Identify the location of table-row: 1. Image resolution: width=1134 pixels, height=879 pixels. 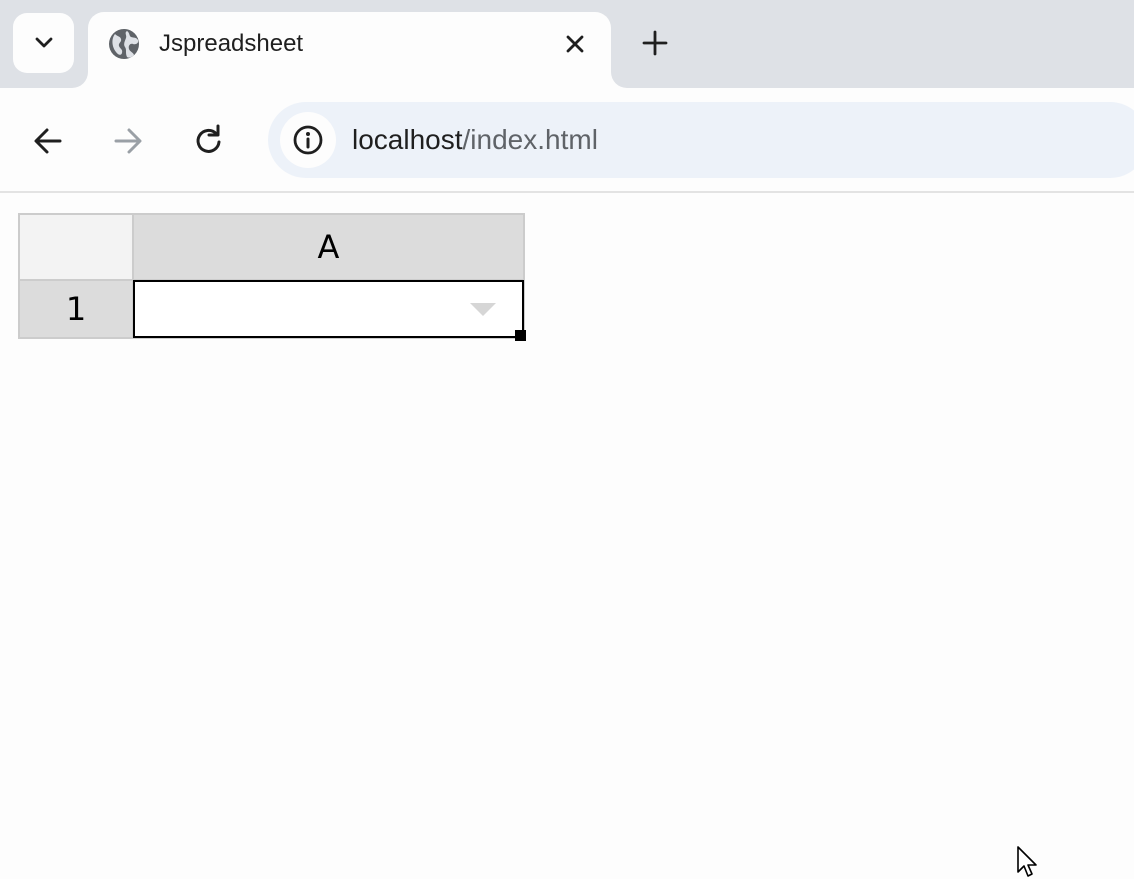
(271, 309).